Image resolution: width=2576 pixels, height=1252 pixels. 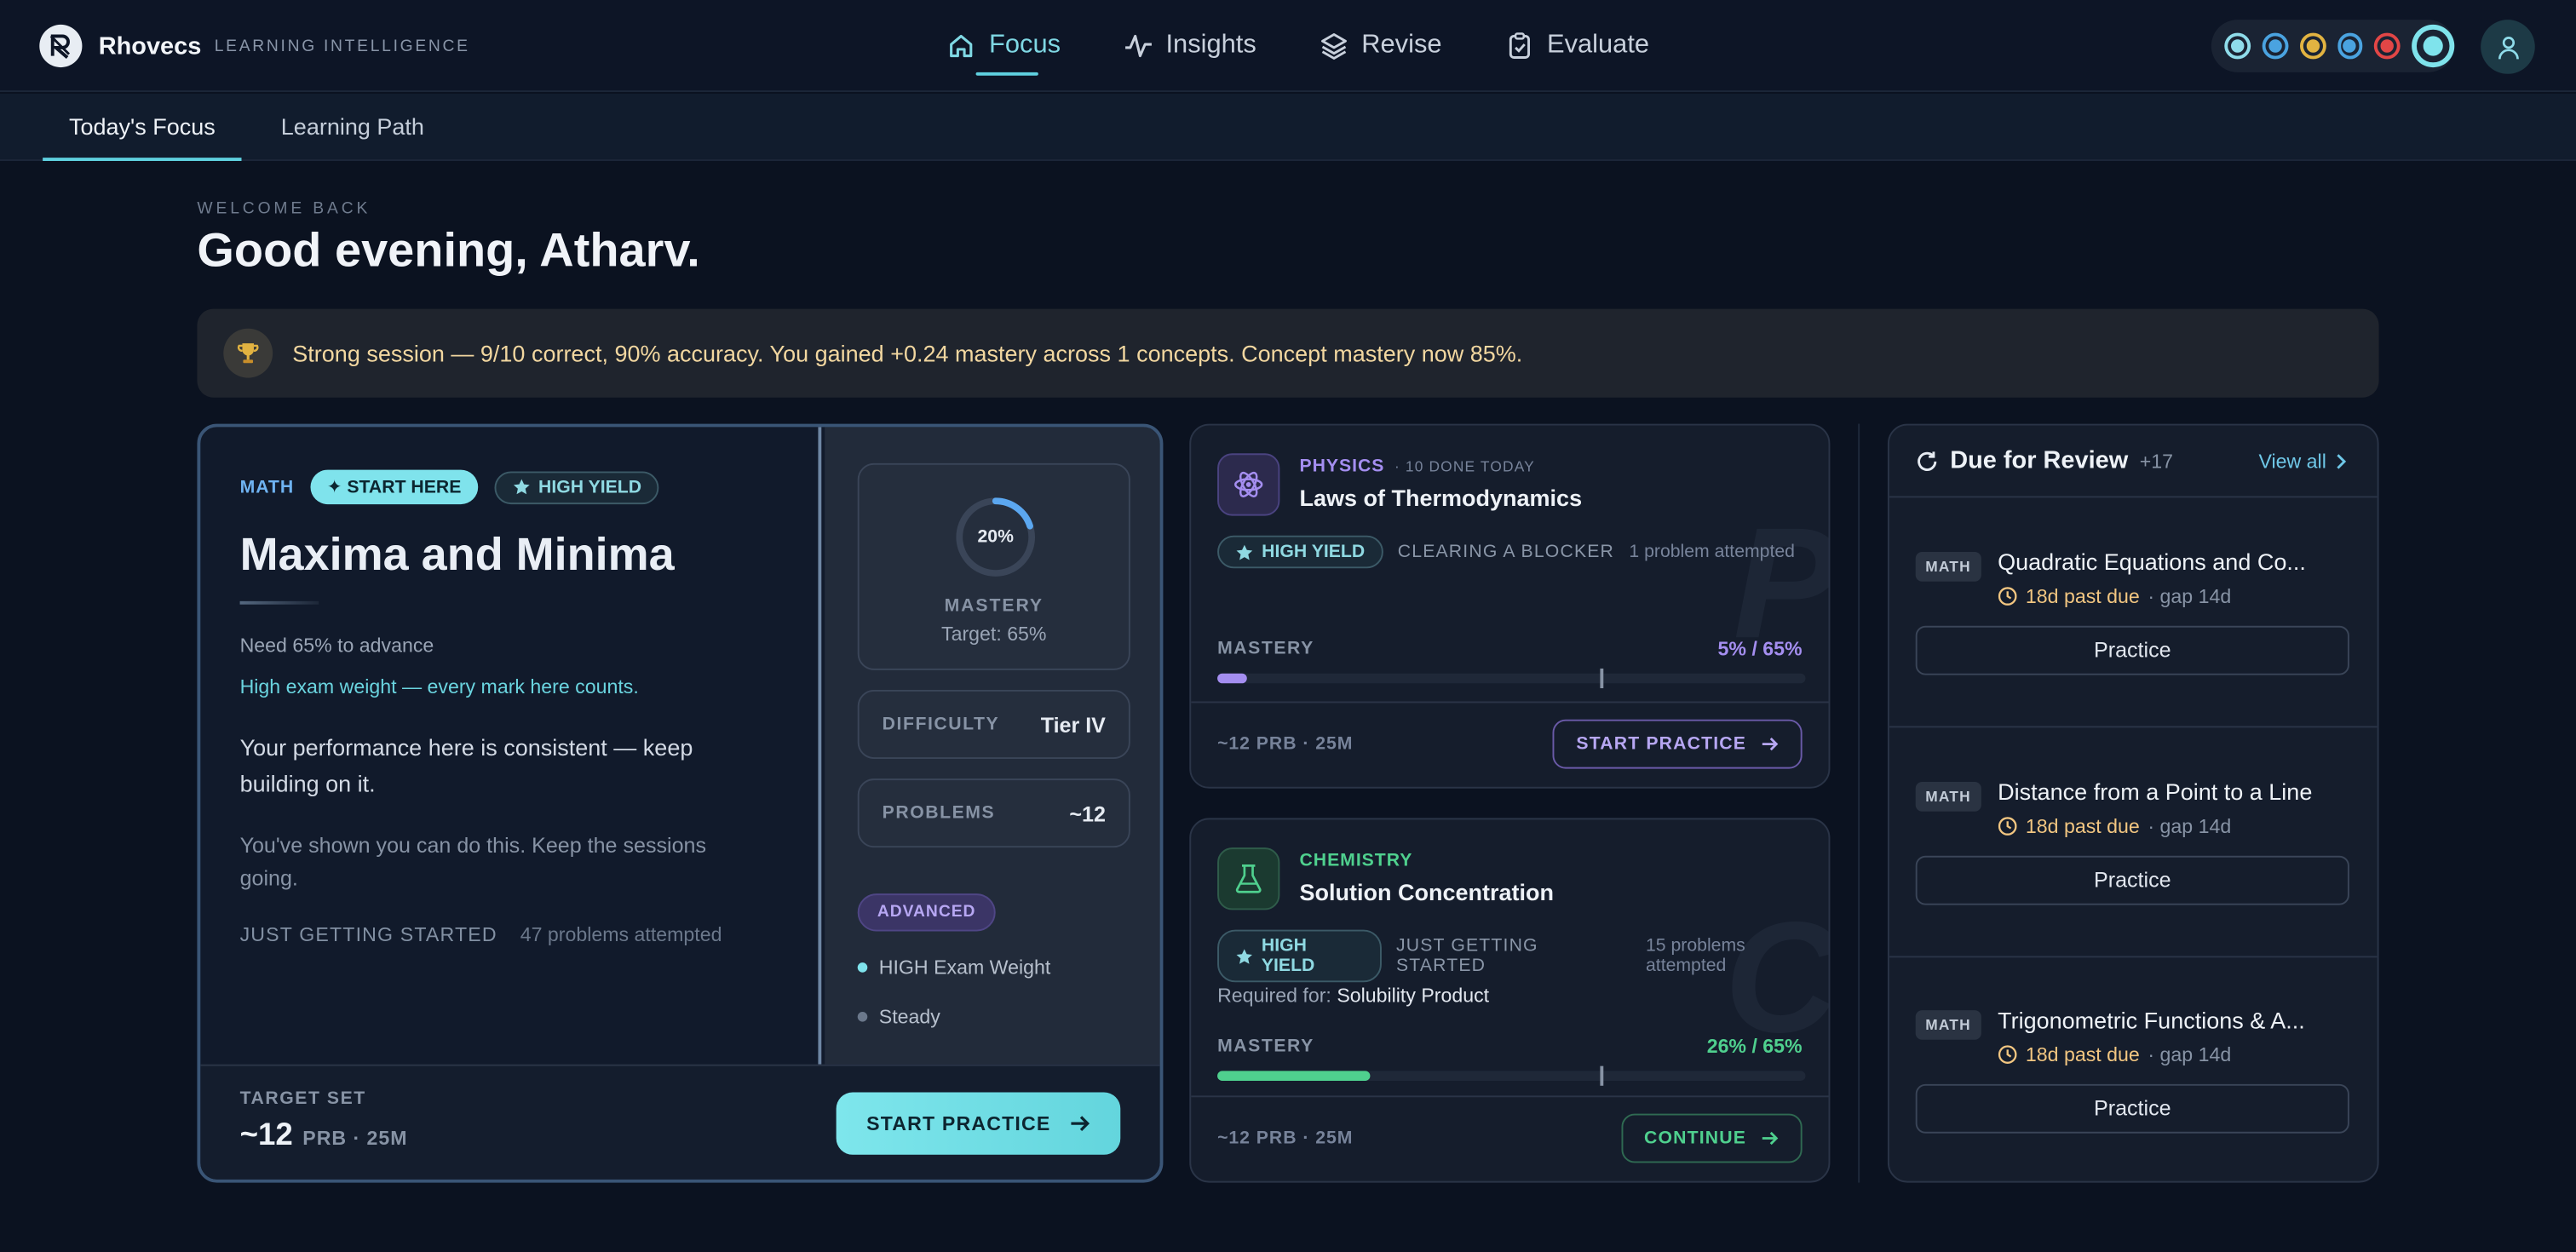 I want to click on focus-chips: MATH ✦ START HERE HIGH YIELD, so click(x=450, y=487).